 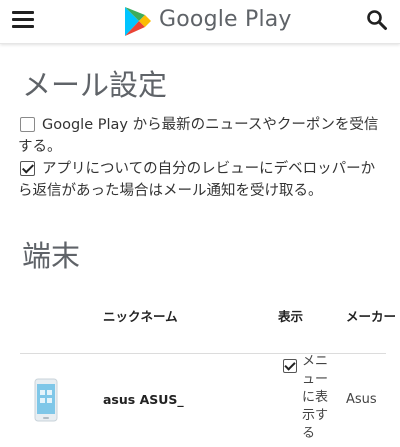 What do you see at coordinates (291, 316) in the screenshot?
I see `column-header-show: 表示` at bounding box center [291, 316].